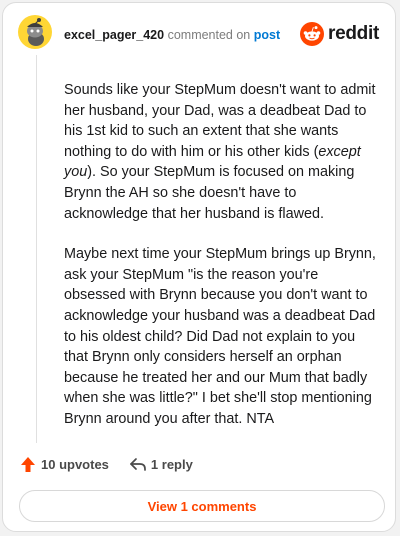  I want to click on commented-on-text: commented on, so click(209, 35).